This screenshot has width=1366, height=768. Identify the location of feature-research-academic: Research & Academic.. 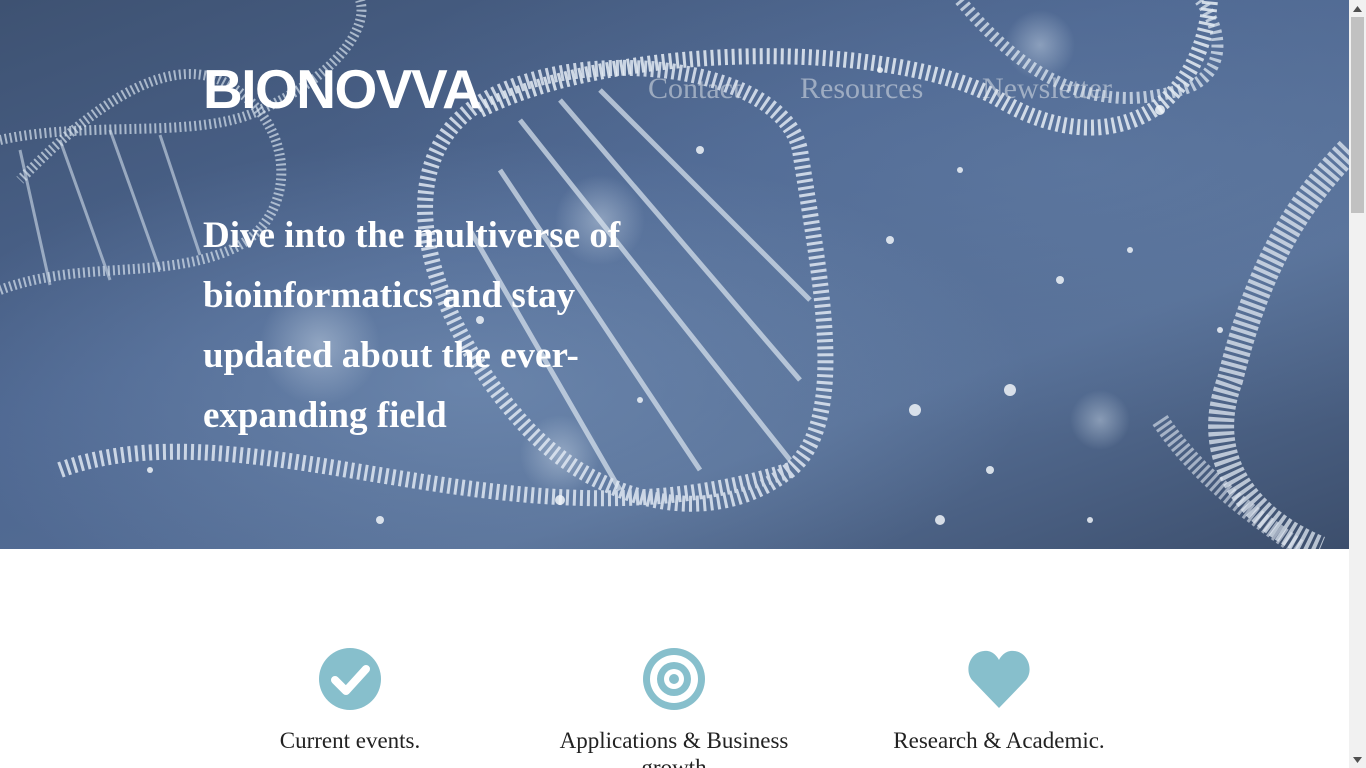
(999, 701).